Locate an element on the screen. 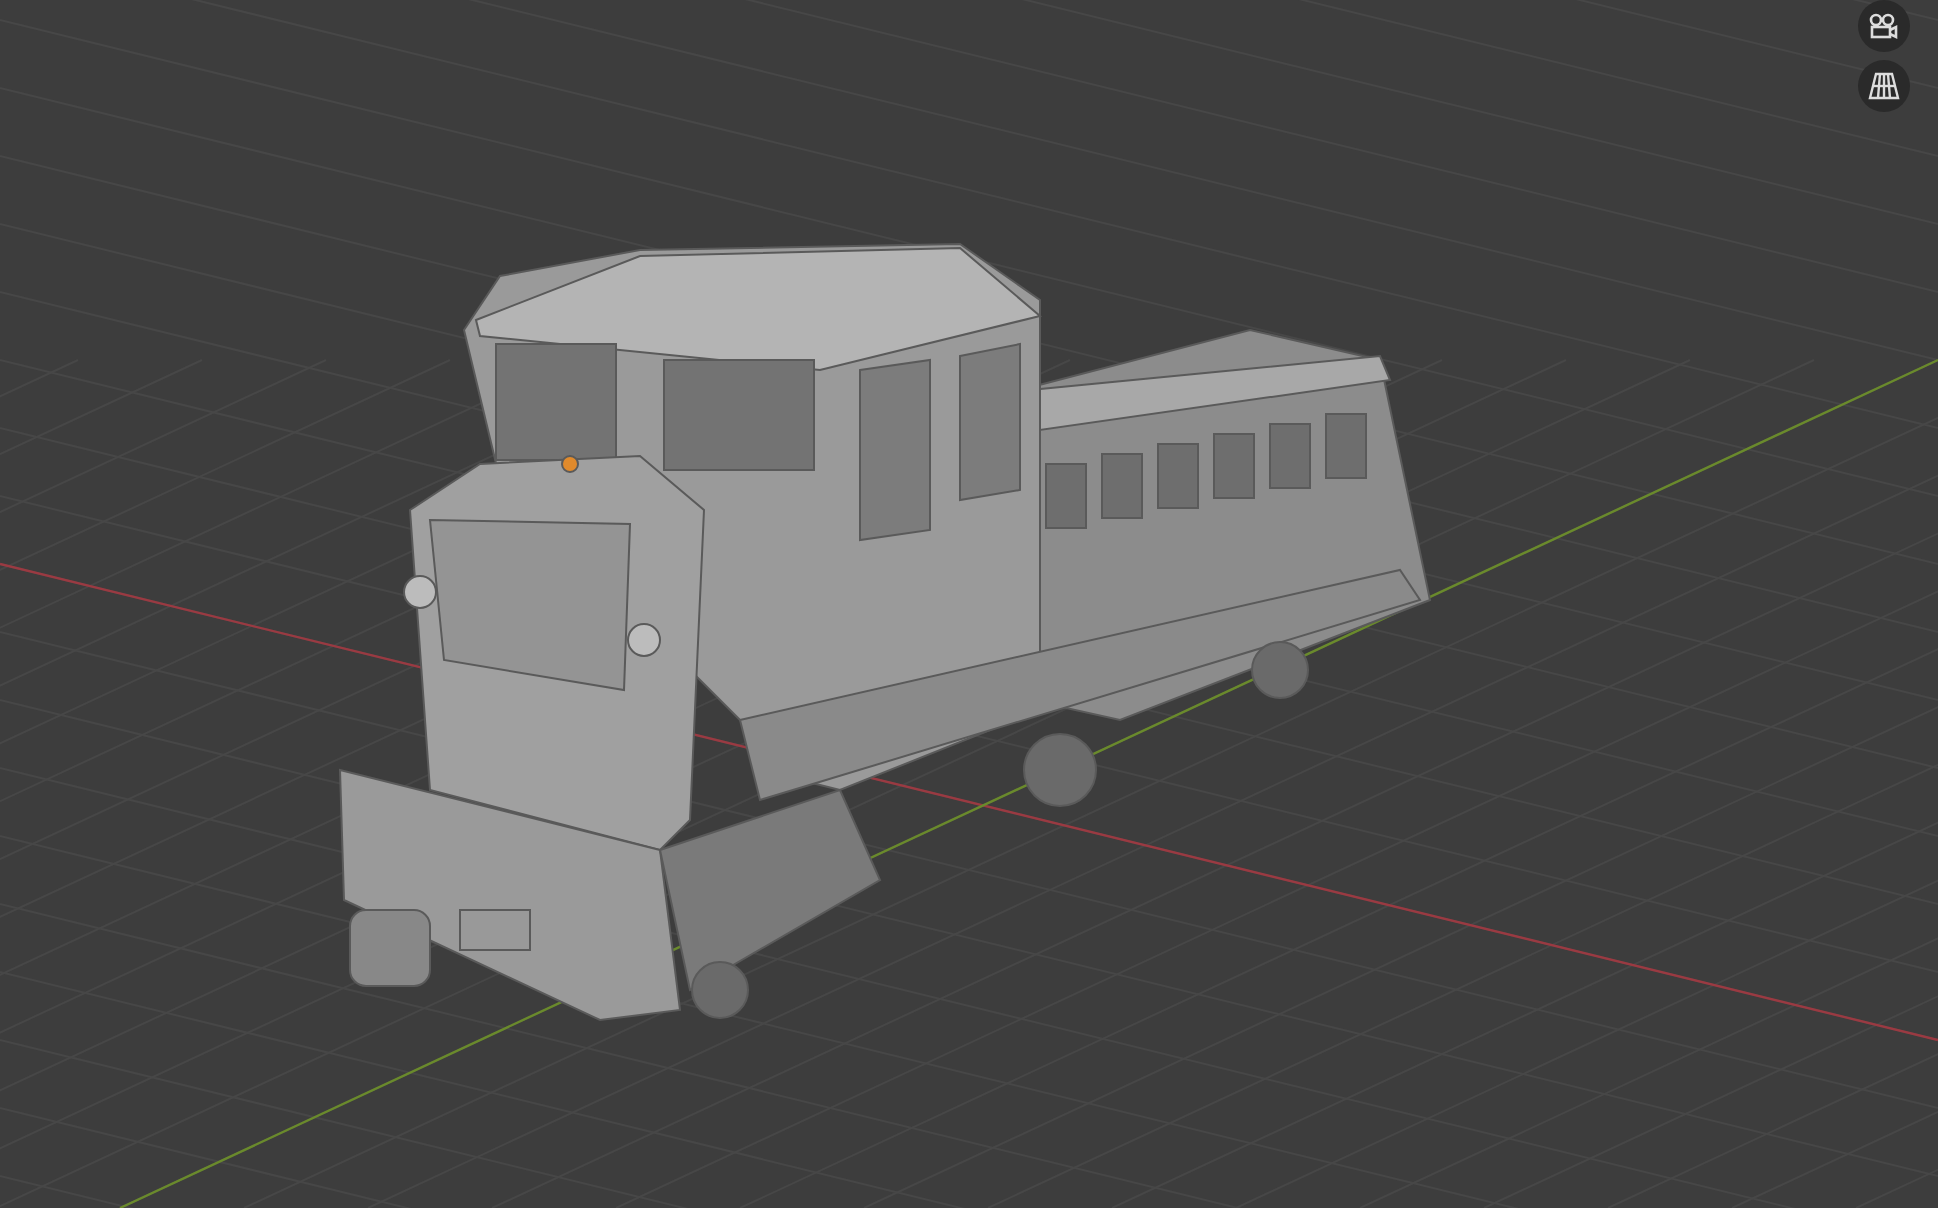 The width and height of the screenshot is (1938, 1208). grid-icon is located at coordinates (1884, 86).